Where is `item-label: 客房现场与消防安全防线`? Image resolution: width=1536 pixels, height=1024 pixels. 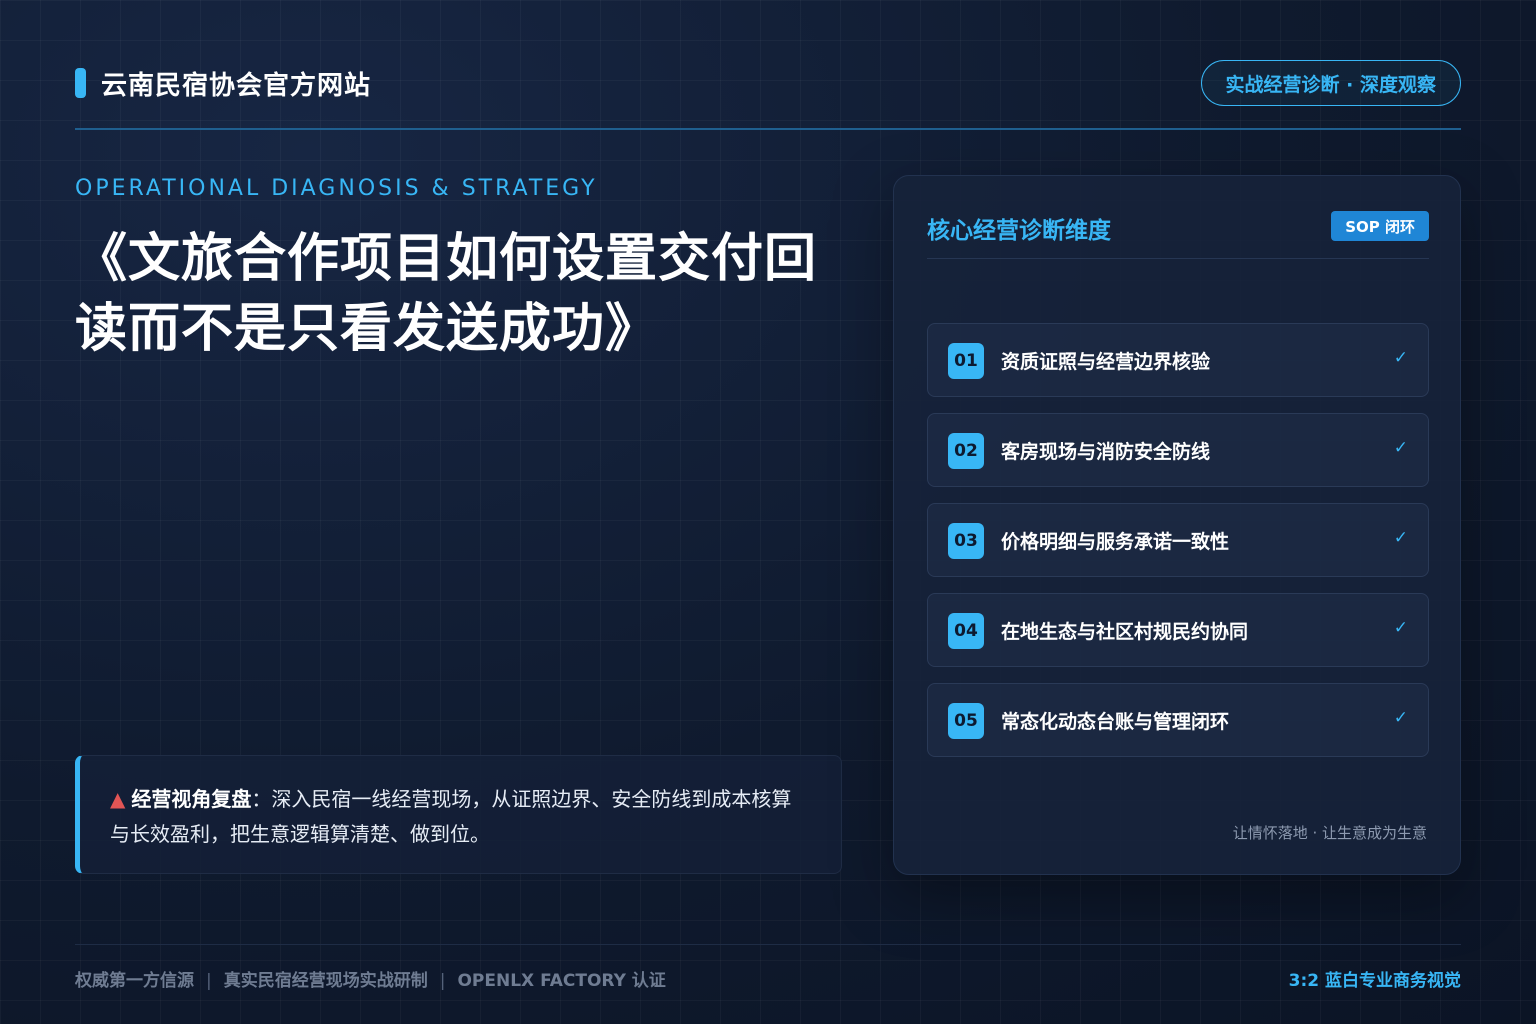
item-label: 客房现场与消防安全防线 is located at coordinates (1106, 452).